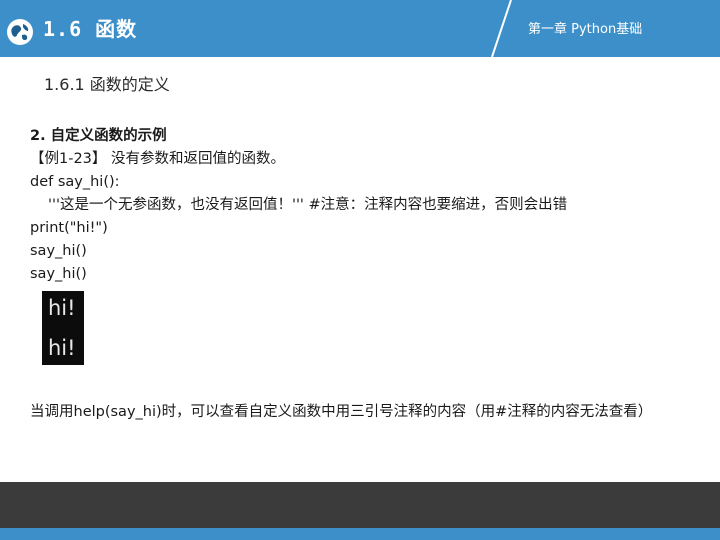 This screenshot has width=720, height=540. I want to click on section-title: 1.6 函数, so click(90, 29).